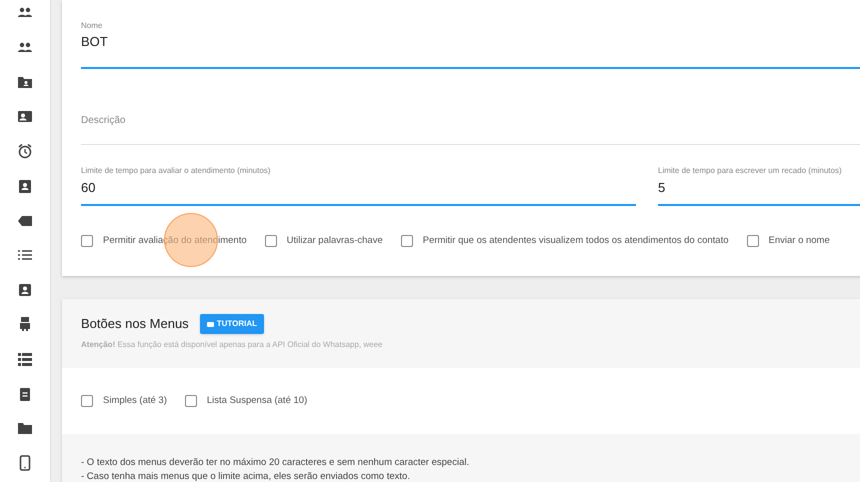 This screenshot has width=860, height=482. What do you see at coordinates (135, 401) in the screenshot?
I see `checkbox-label: Simples (até 3)` at bounding box center [135, 401].